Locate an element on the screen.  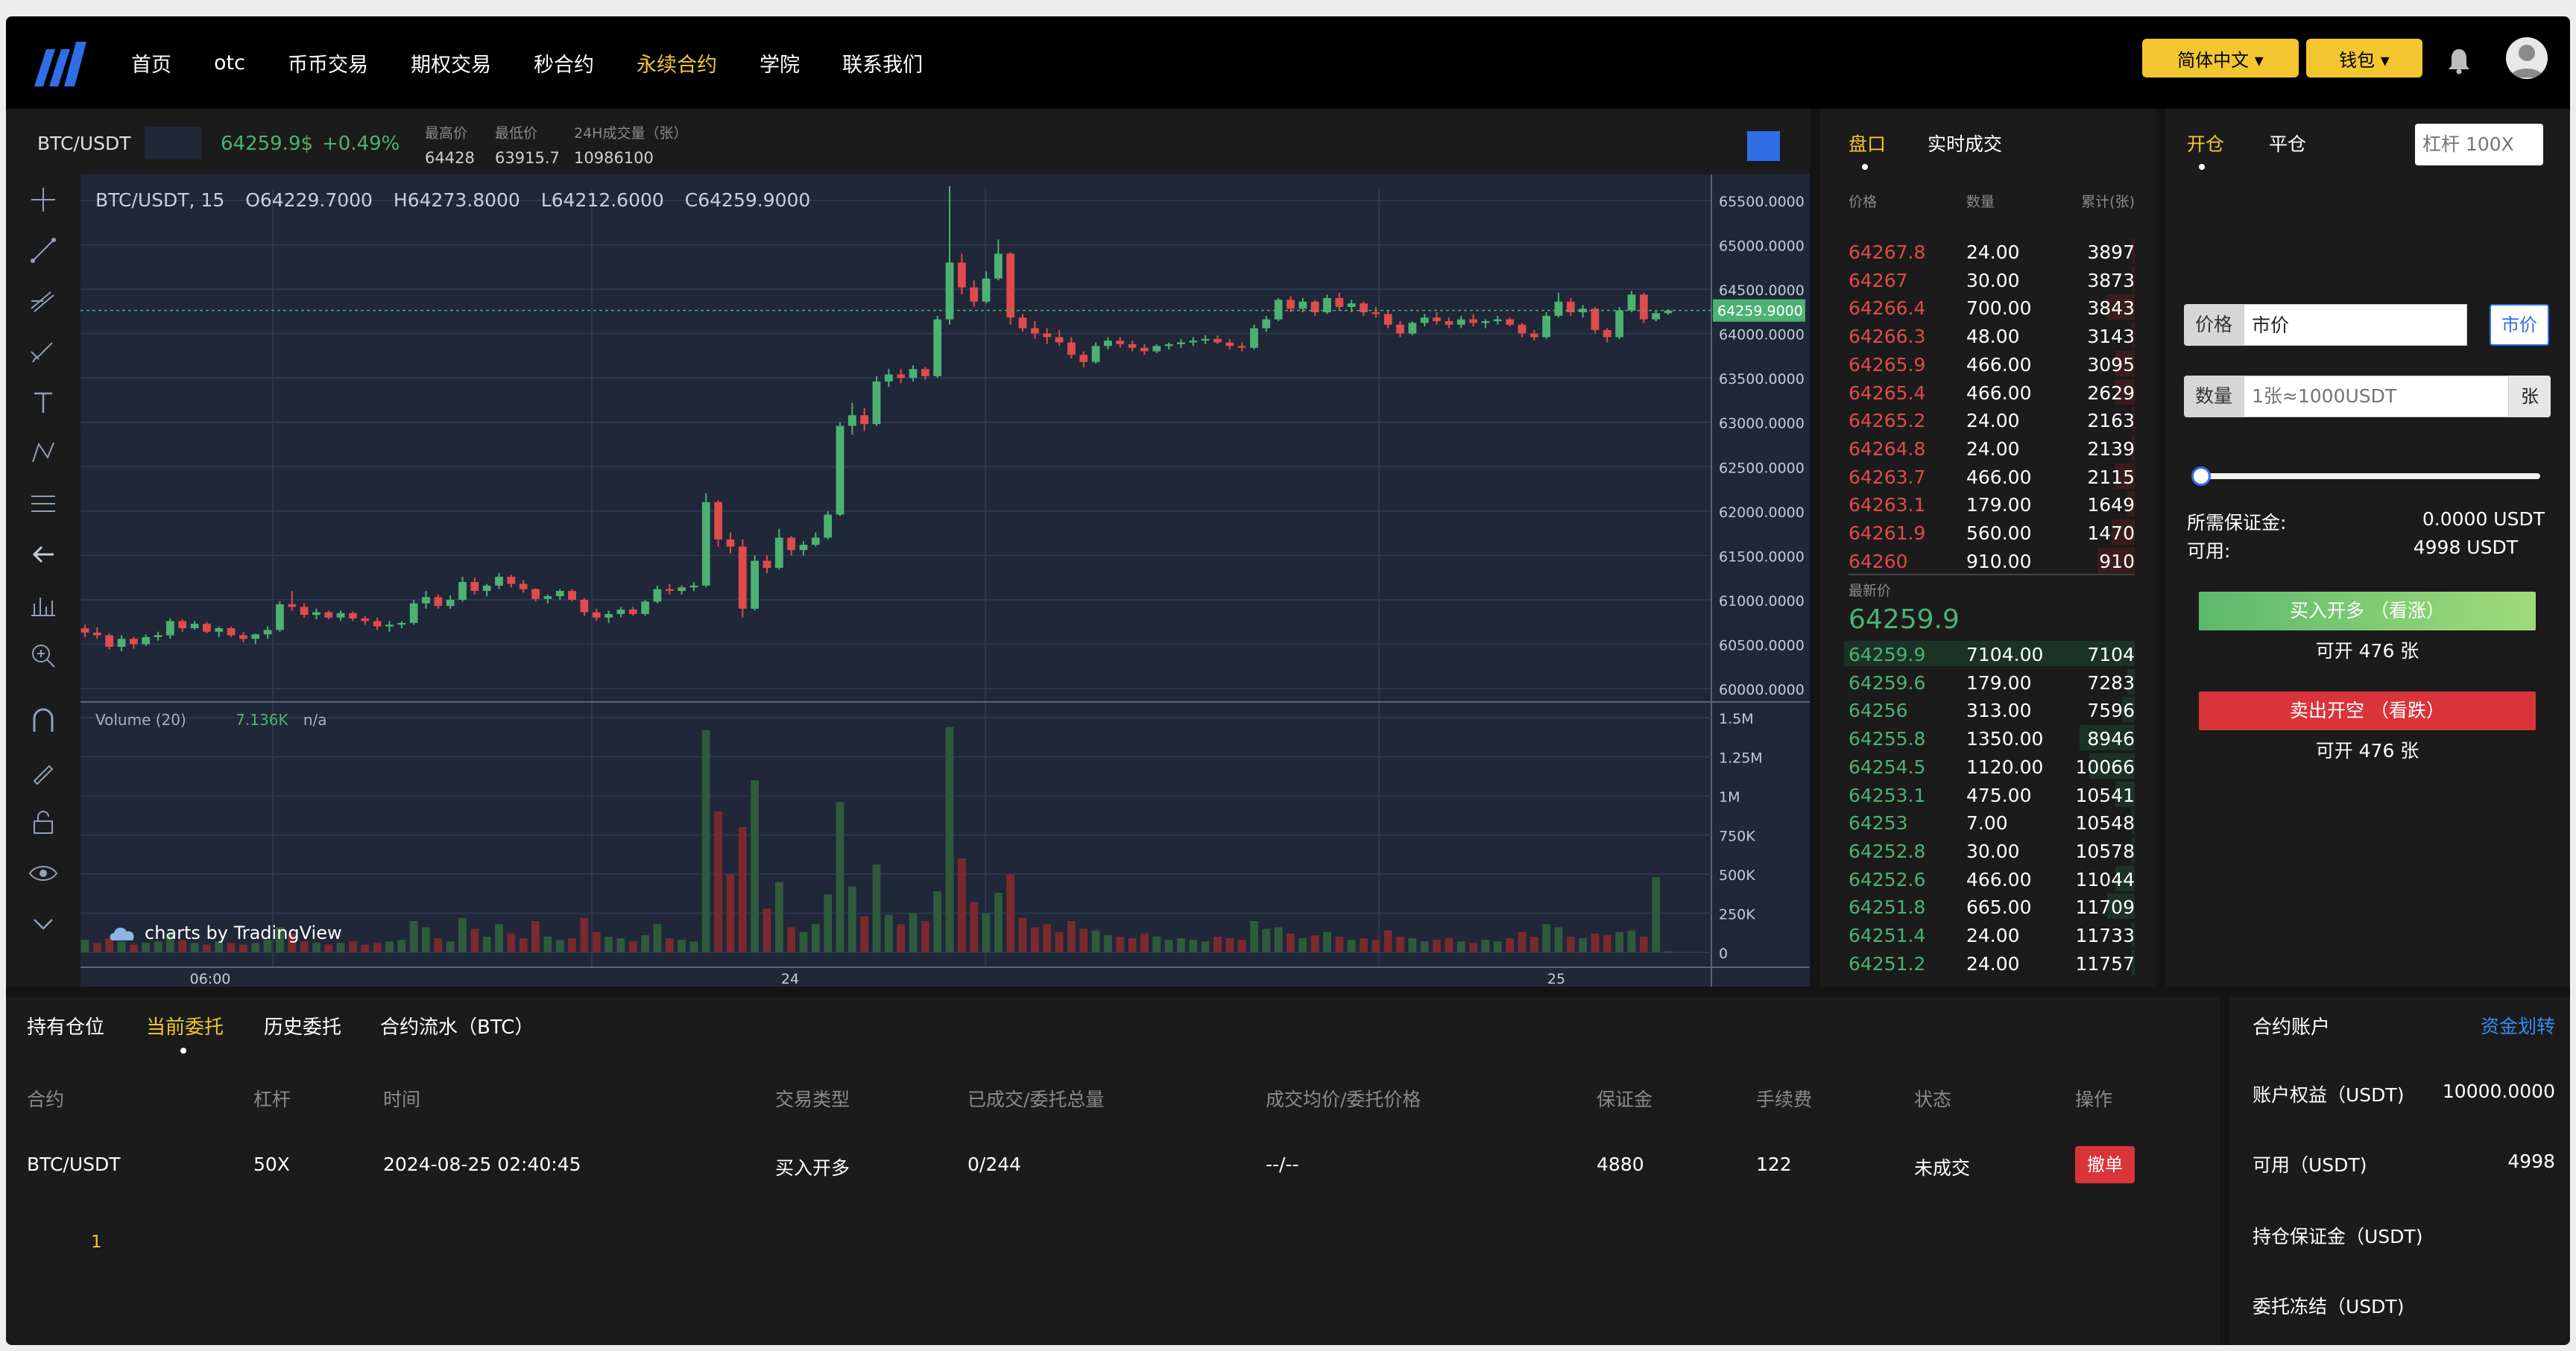
tab-positions: 持有仓位 is located at coordinates (65, 1026).